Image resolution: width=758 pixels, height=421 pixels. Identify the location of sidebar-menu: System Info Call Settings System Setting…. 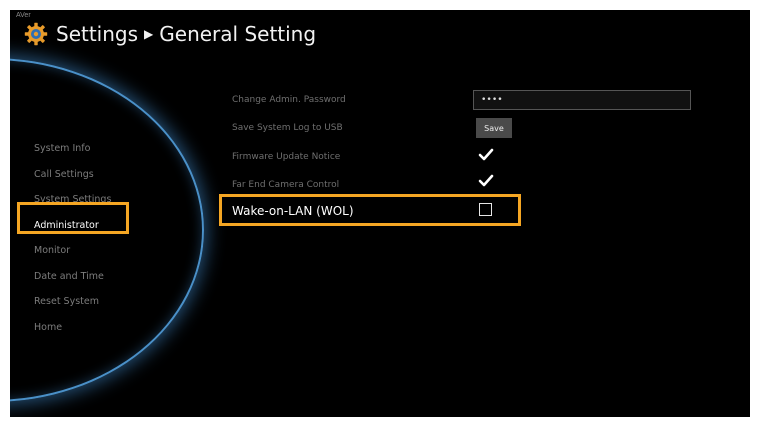
(72, 238).